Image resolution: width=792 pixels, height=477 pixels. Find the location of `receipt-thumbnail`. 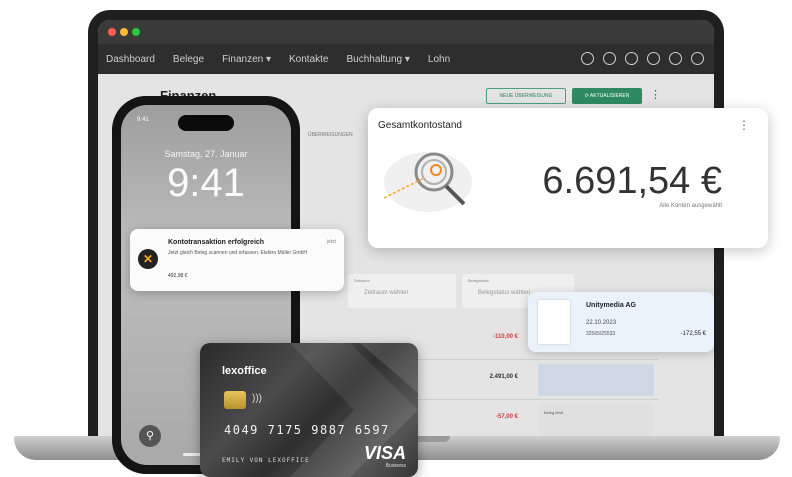

receipt-thumbnail is located at coordinates (554, 322).